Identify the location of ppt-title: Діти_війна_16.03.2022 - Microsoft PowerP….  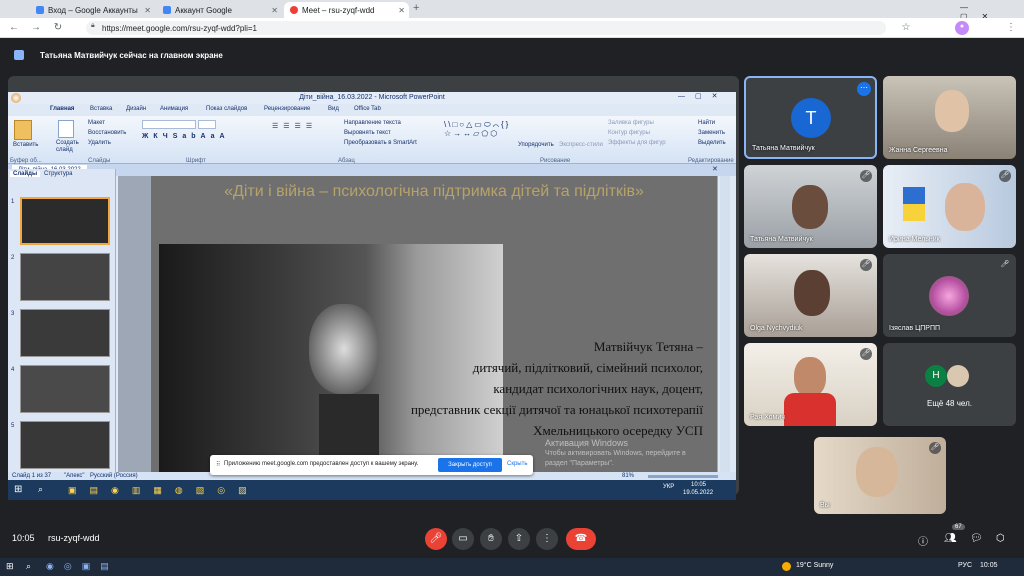
(372, 98).